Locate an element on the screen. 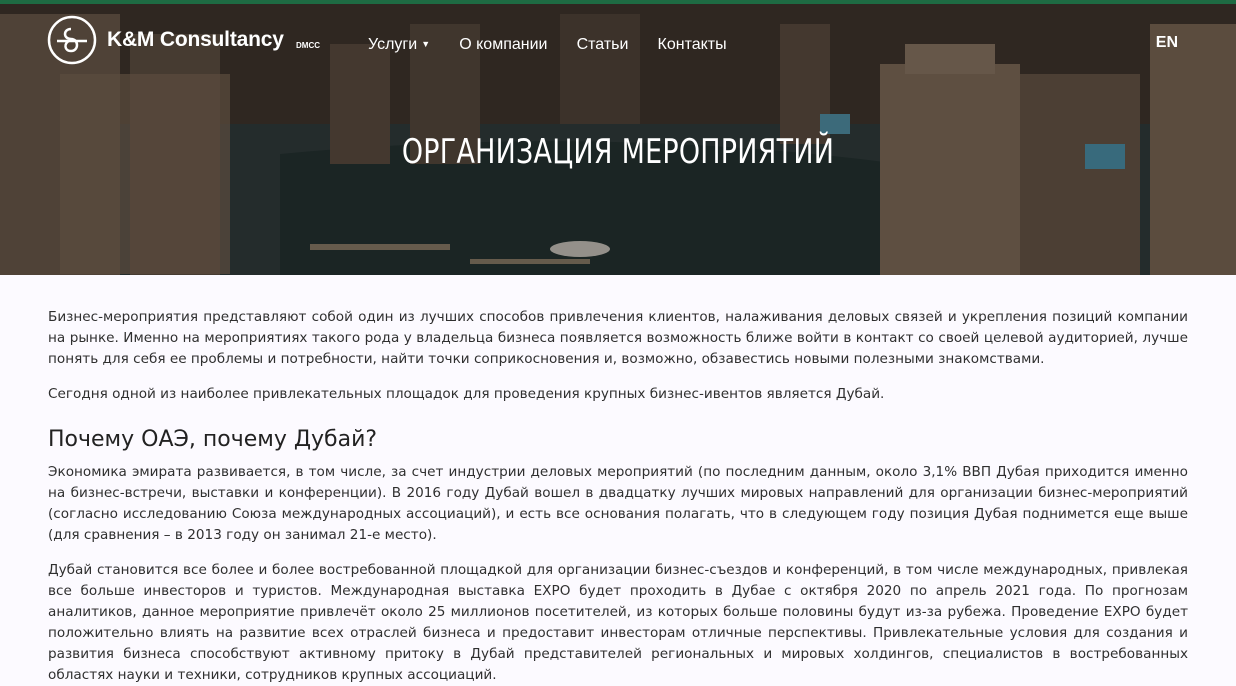 The width and height of the screenshot is (1236, 686). section-heading: Почему ОАЭ, почему Дубай? is located at coordinates (213, 439).